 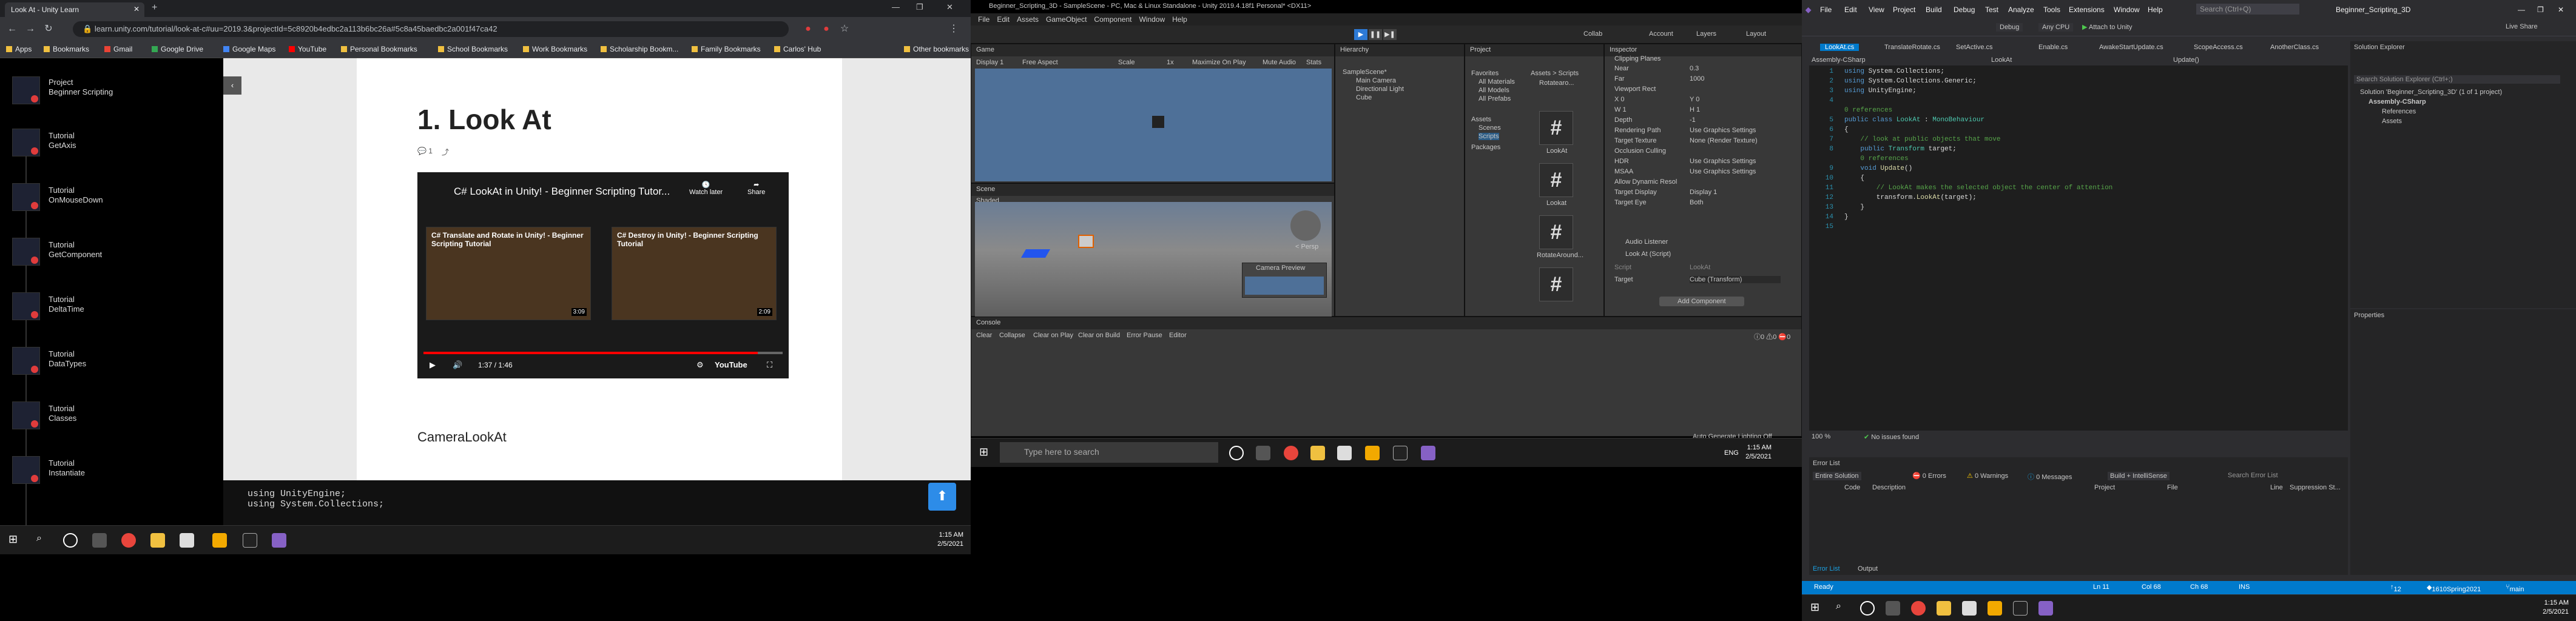 What do you see at coordinates (1837, 208) in the screenshot?
I see `code-line: 13 }` at bounding box center [1837, 208].